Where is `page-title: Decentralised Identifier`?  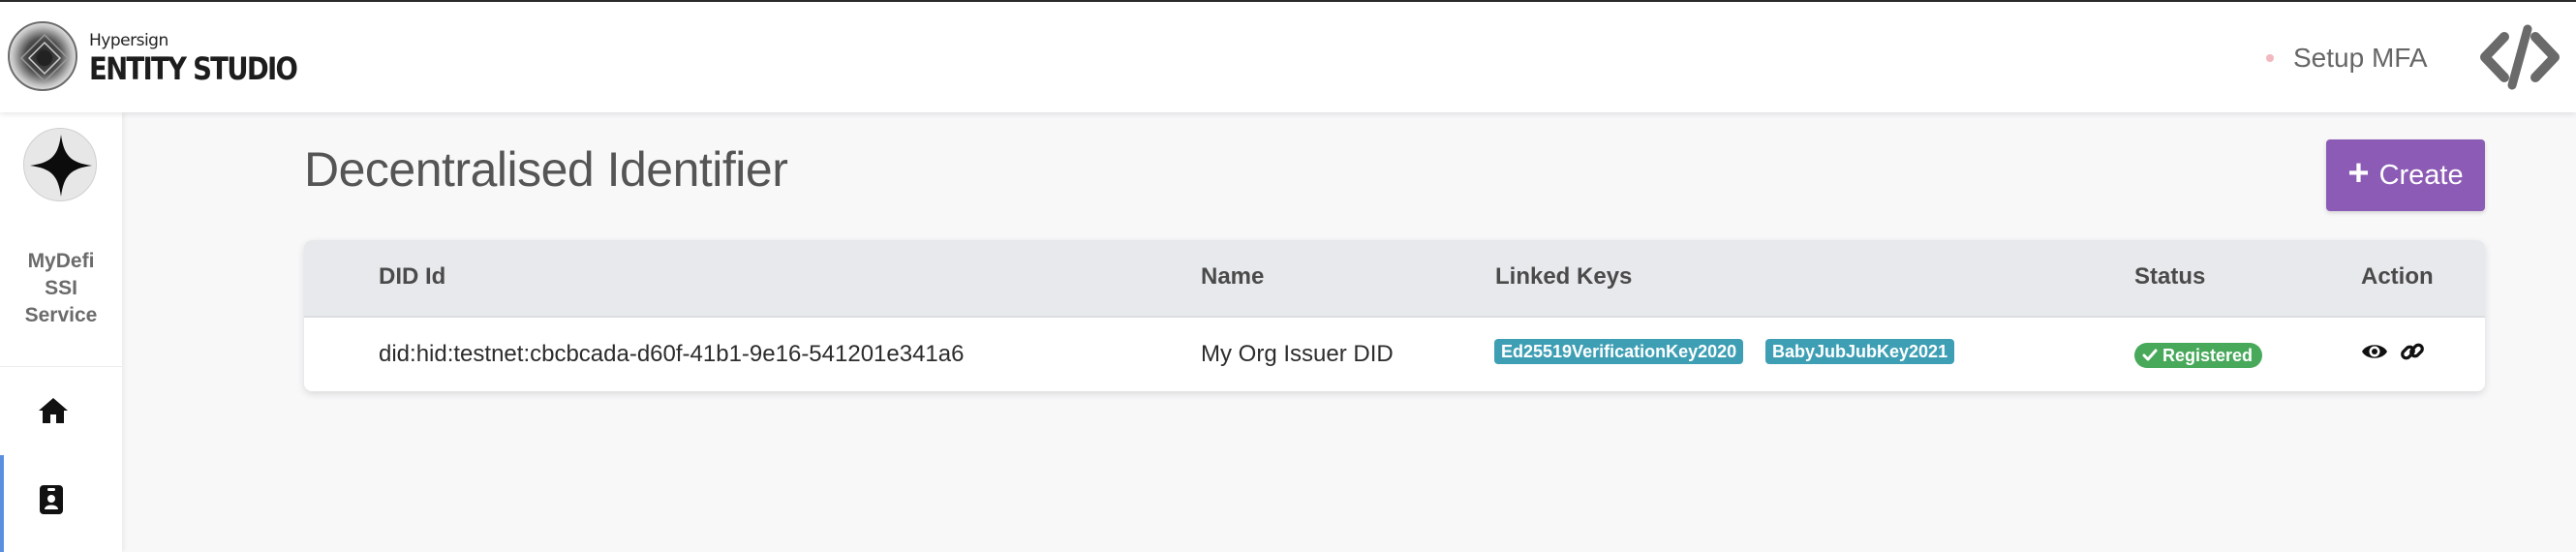
page-title: Decentralised Identifier is located at coordinates (546, 169).